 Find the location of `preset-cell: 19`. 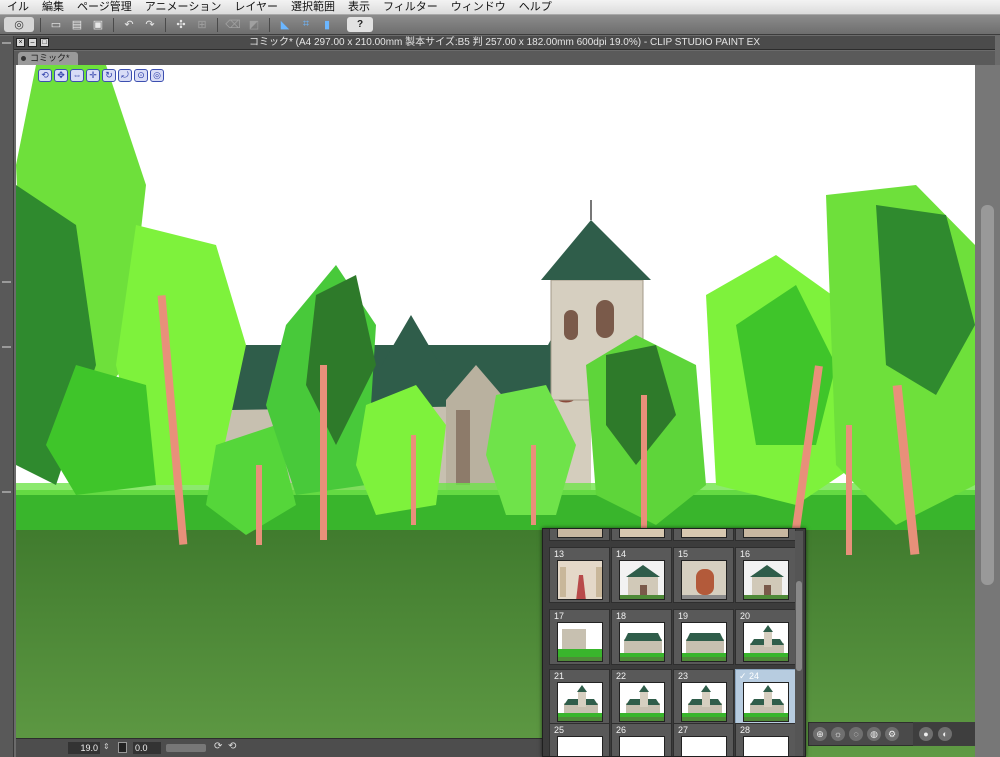

preset-cell: 19 is located at coordinates (703, 637).